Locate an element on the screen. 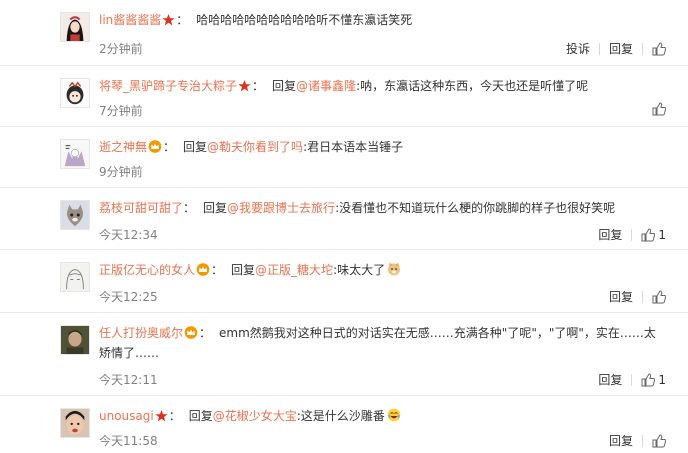  mention-link: @勒夫你看到了吗 is located at coordinates (255, 147).